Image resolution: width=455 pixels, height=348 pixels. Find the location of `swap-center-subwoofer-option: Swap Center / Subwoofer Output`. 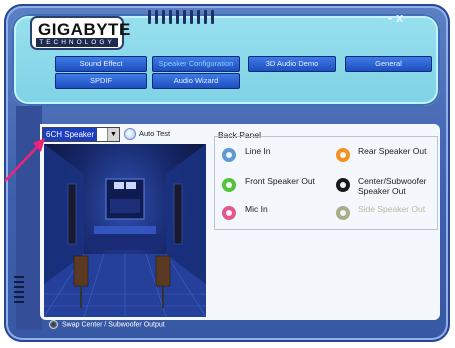

swap-center-subwoofer-option: Swap Center / Subwoofer Output is located at coordinates (107, 325).